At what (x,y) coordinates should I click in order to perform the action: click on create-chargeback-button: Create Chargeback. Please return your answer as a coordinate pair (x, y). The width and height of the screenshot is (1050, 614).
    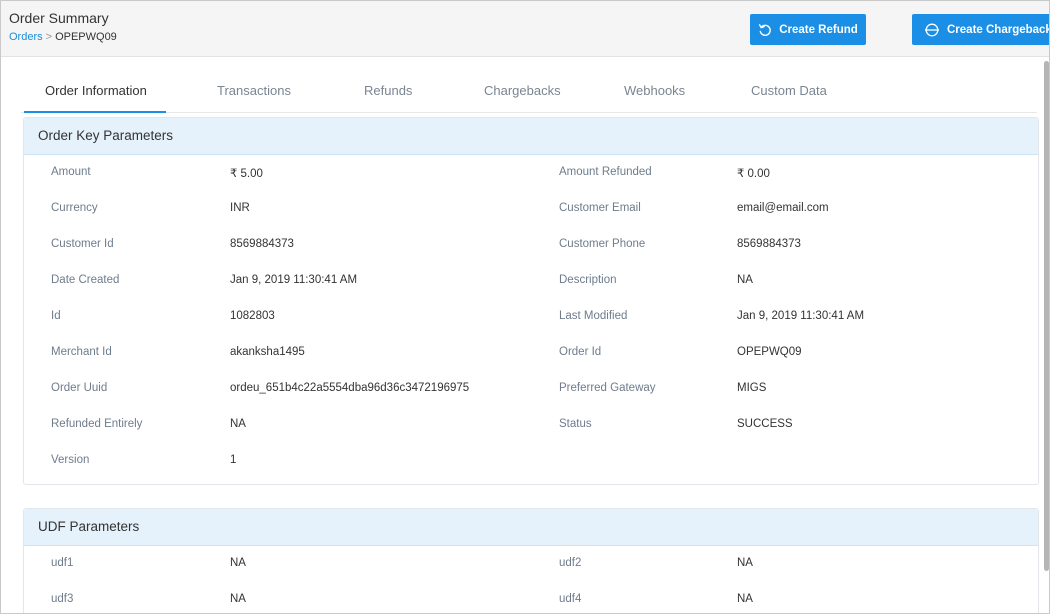
    Looking at the image, I should click on (981, 29).